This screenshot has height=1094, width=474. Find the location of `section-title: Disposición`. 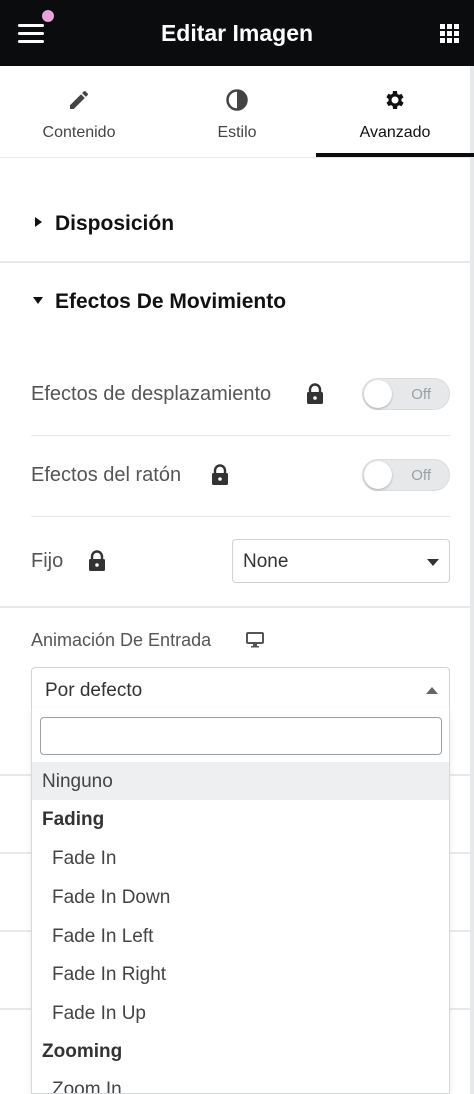

section-title: Disposición is located at coordinates (115, 223).